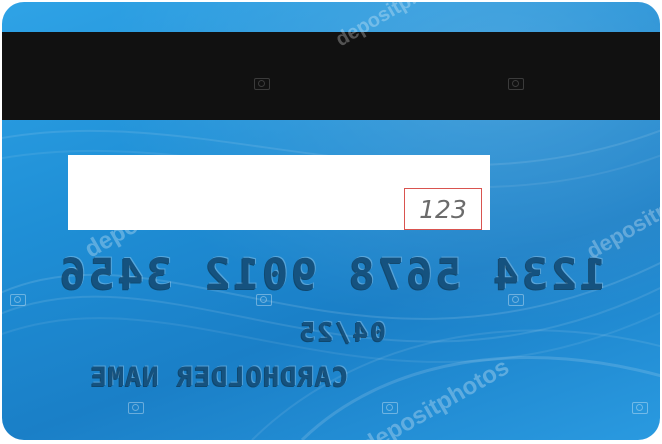  Describe the element at coordinates (219, 377) in the screenshot. I see `cardholder-name: CARDHOLDER NAME` at that location.